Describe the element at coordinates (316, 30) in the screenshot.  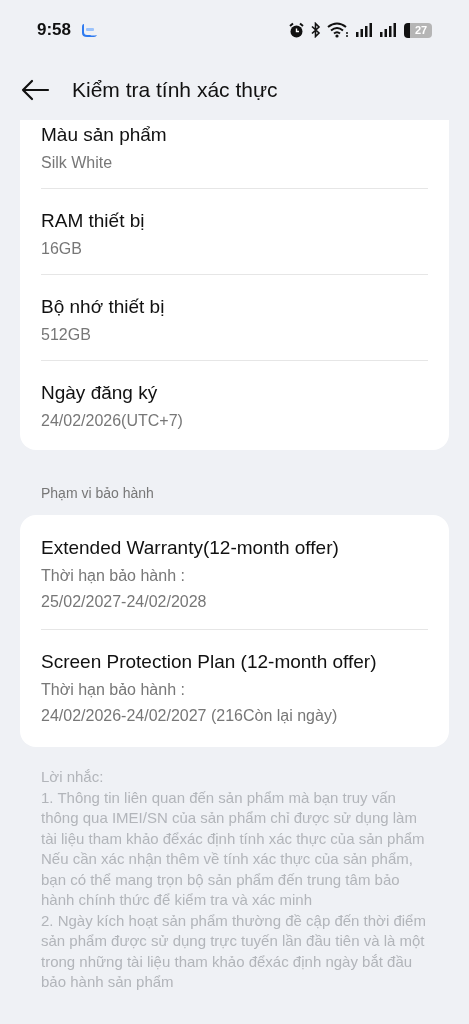
I see `bluetooth-icon` at that location.